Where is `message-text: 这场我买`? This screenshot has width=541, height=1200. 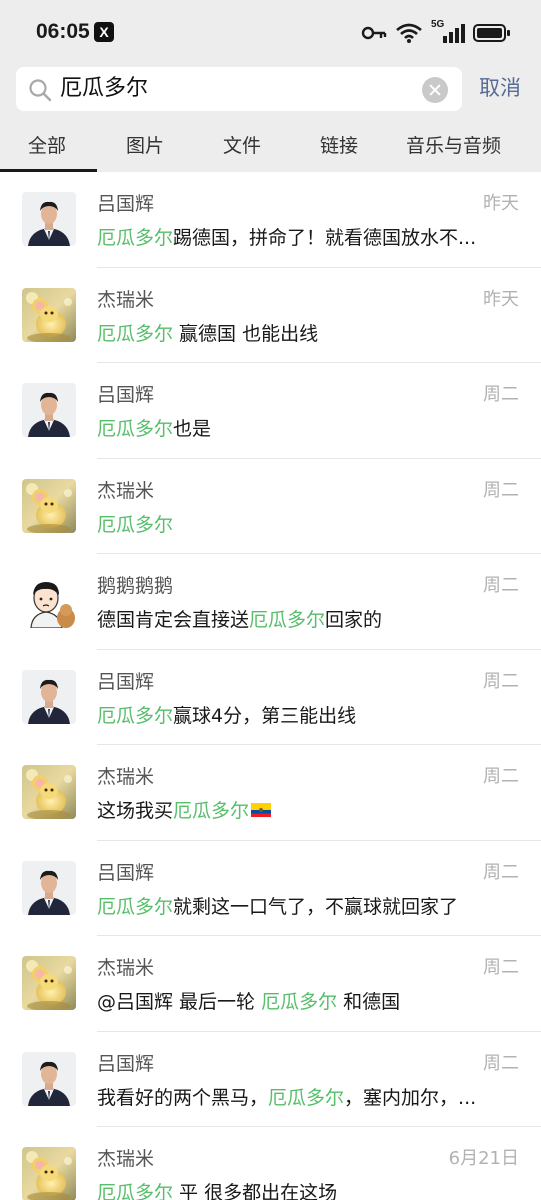
message-text: 这场我买 is located at coordinates (135, 811).